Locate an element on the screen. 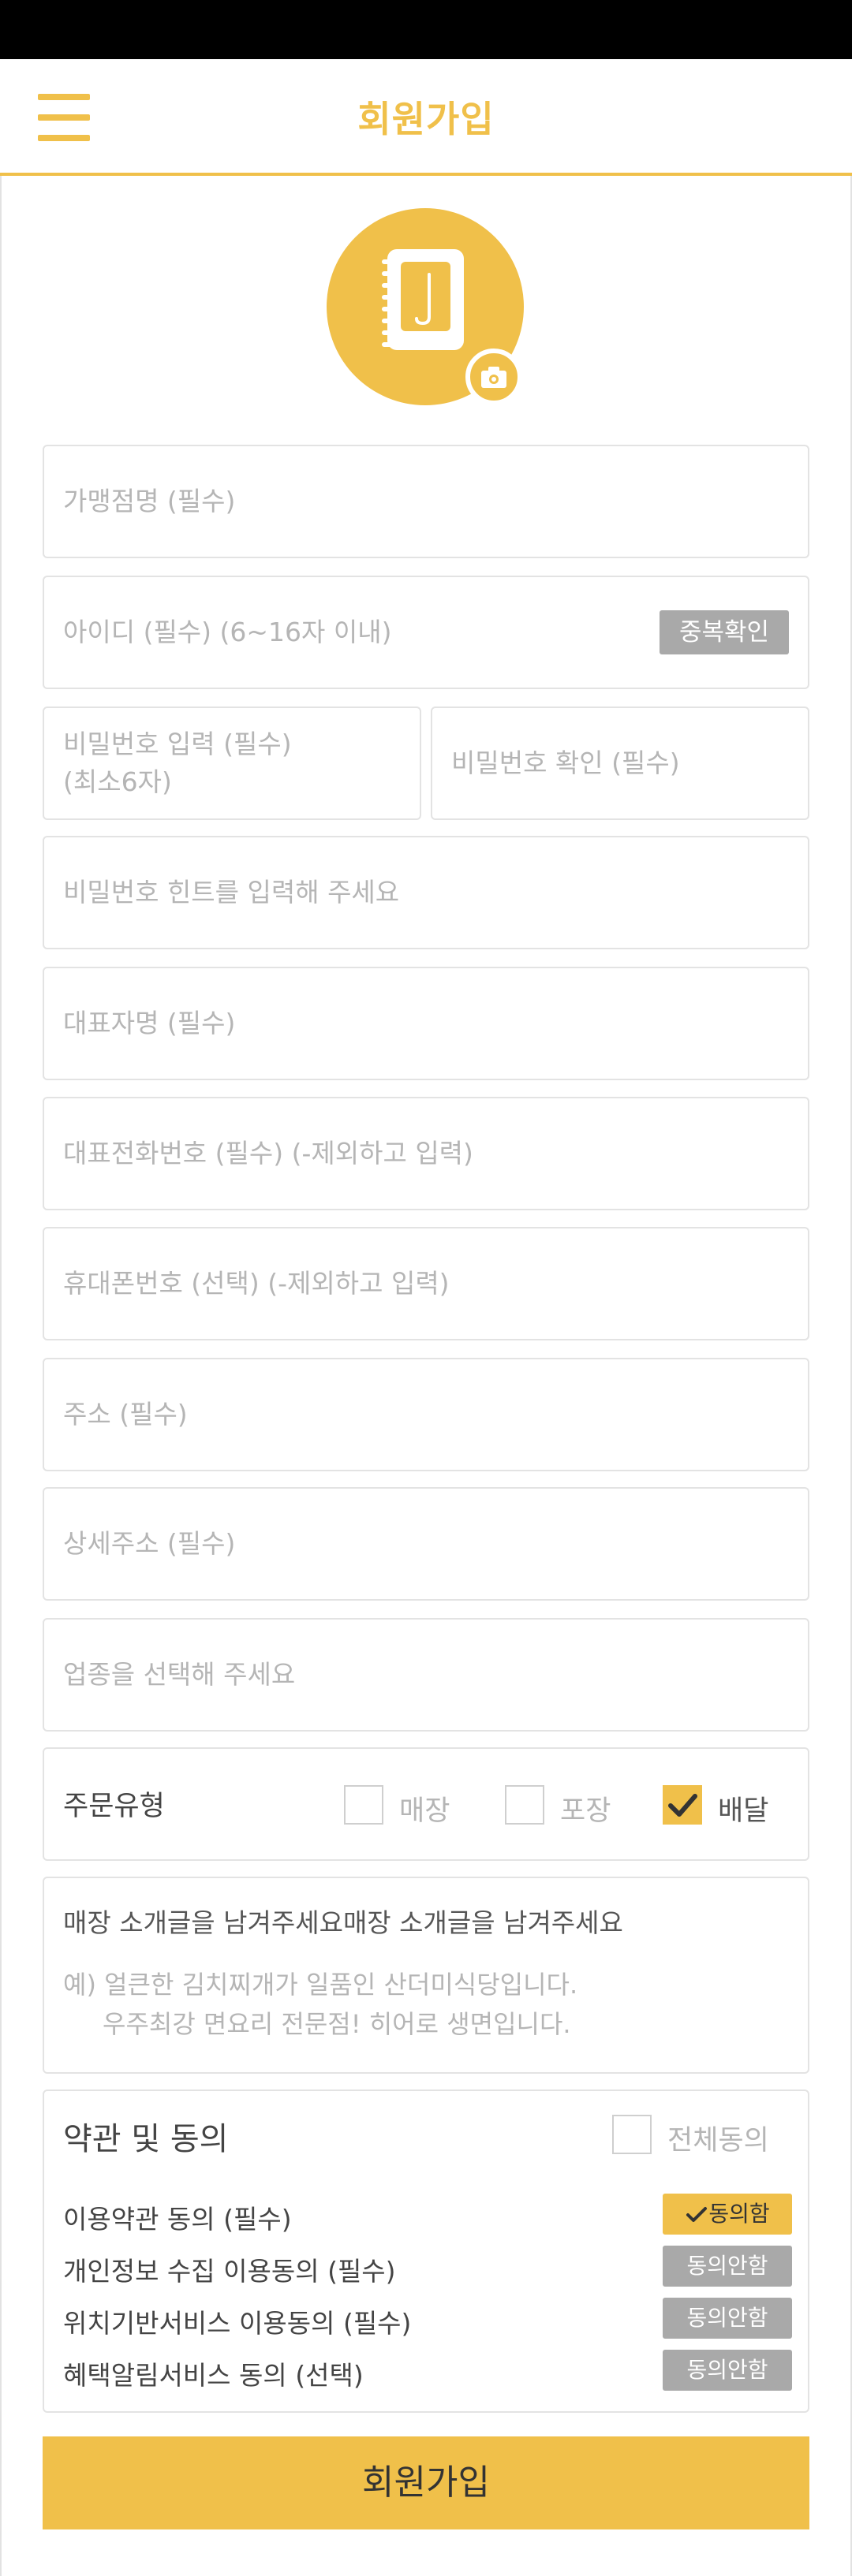  page-title: 회원가입 is located at coordinates (426, 119).